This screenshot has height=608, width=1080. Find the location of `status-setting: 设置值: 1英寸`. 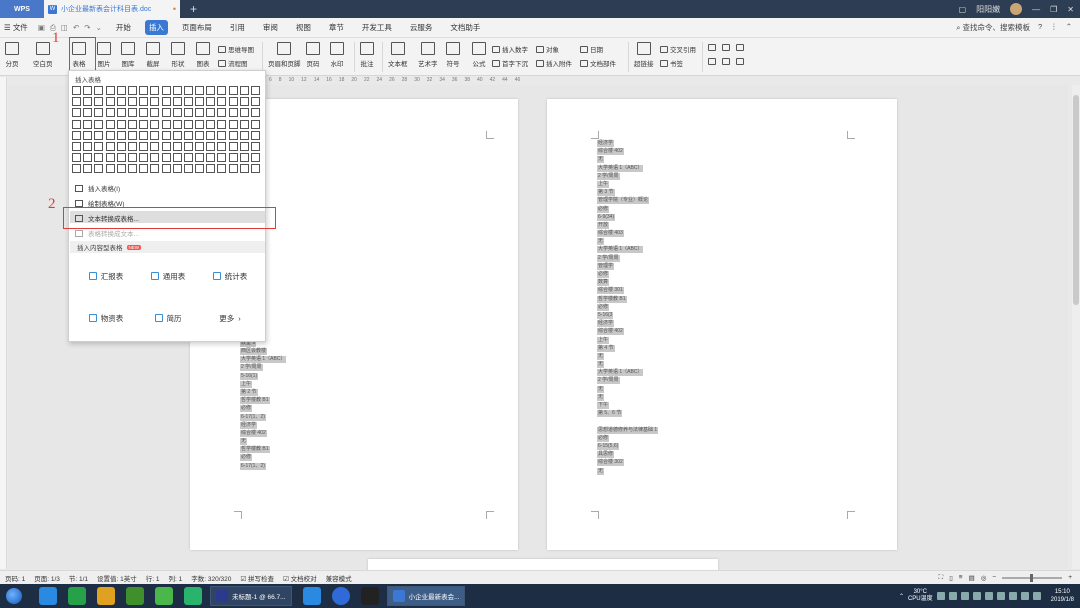

status-setting: 设置值: 1英寸 is located at coordinates (117, 578).